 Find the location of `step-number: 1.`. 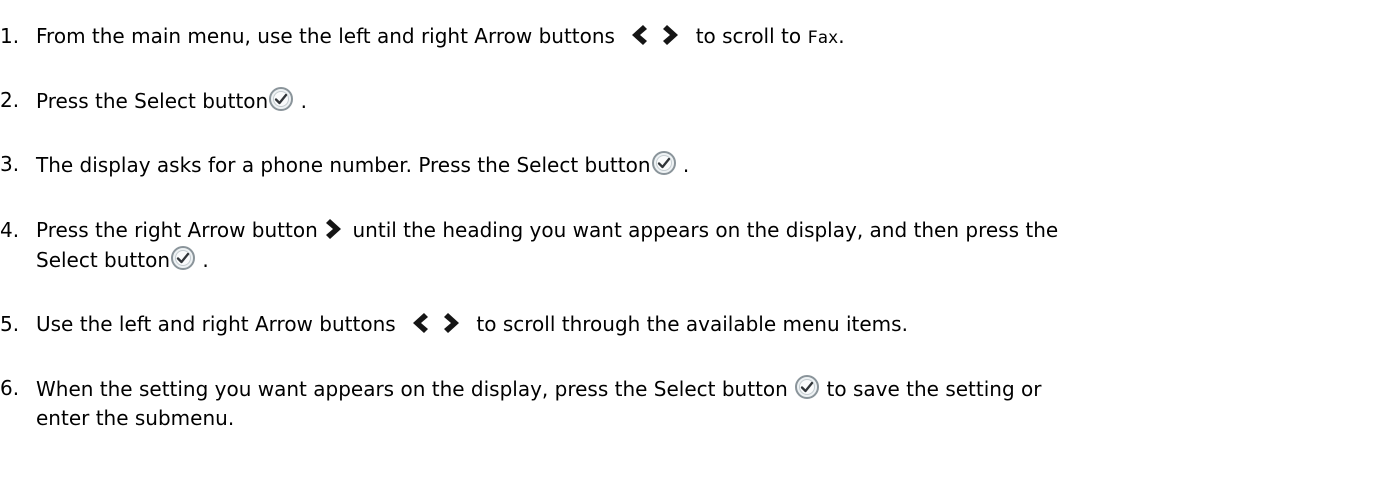

step-number: 1. is located at coordinates (10, 36).